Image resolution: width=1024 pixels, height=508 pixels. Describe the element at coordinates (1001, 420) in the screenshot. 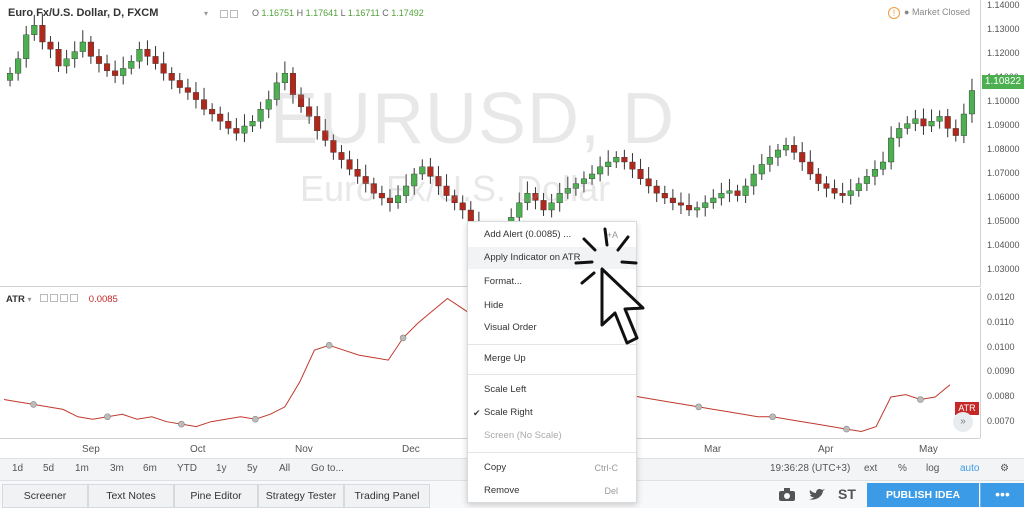

I see `atr-tick: 0.0070` at that location.